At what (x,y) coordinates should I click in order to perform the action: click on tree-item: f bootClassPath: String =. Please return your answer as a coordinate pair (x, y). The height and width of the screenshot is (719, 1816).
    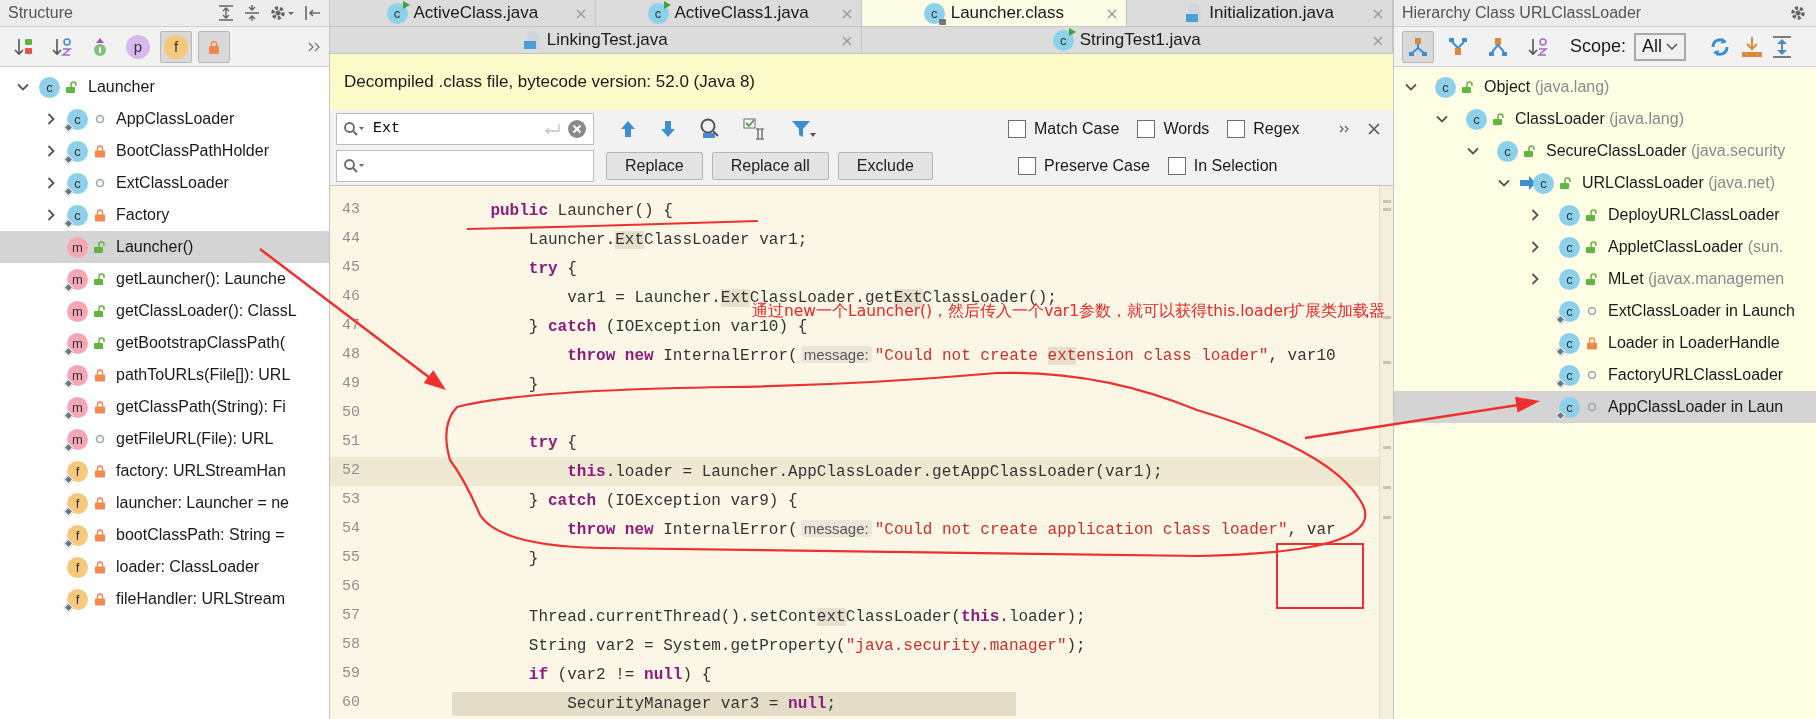
    Looking at the image, I should click on (164, 535).